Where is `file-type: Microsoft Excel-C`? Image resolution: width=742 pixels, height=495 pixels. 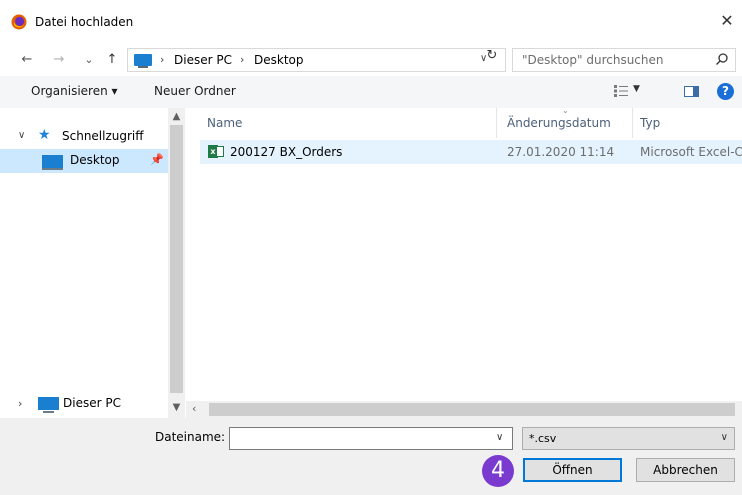
file-type: Microsoft Excel-C is located at coordinates (691, 152).